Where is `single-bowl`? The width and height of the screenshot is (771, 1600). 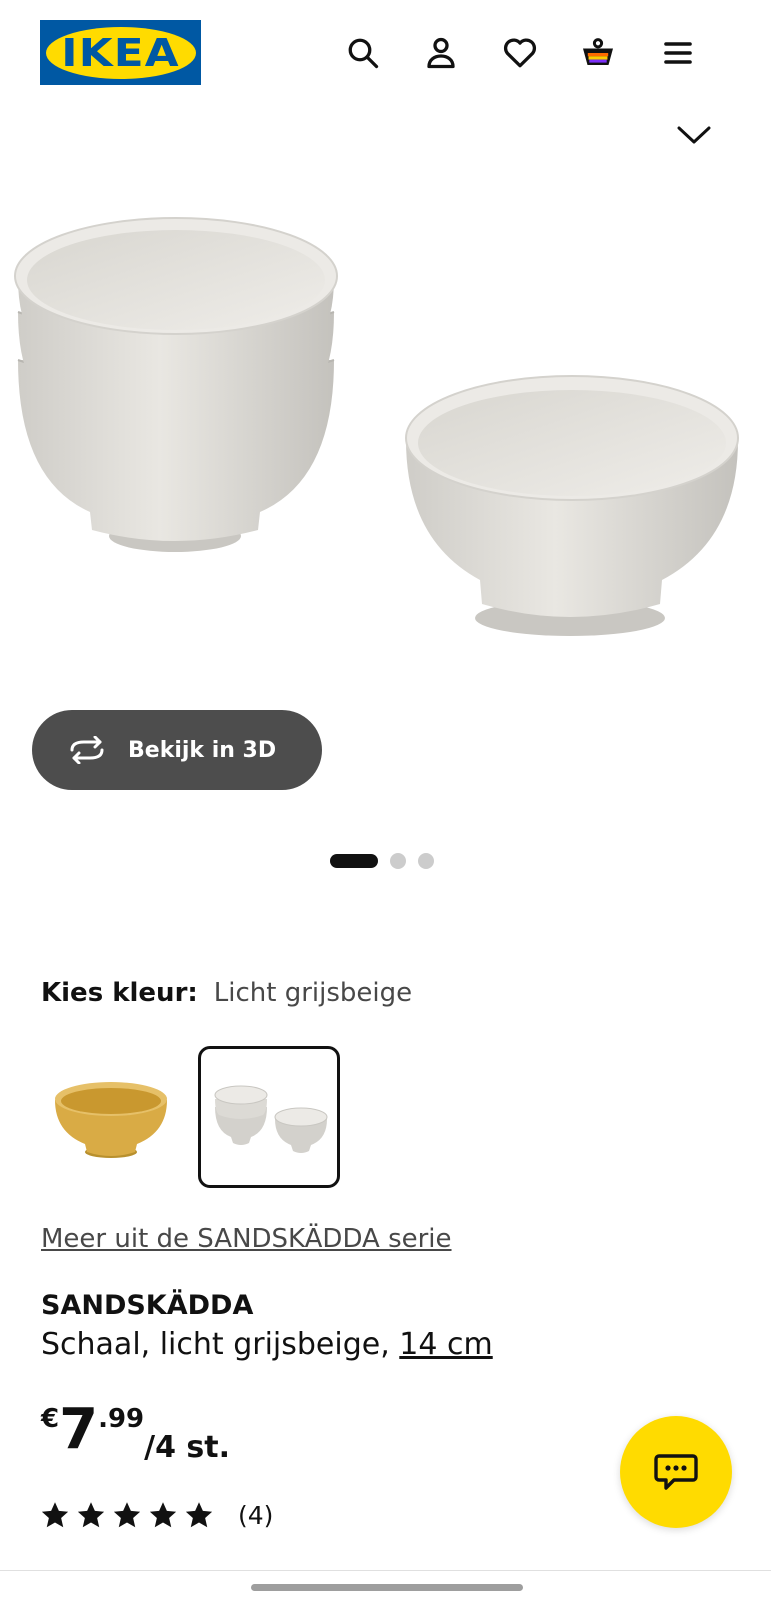 single-bowl is located at coordinates (572, 505).